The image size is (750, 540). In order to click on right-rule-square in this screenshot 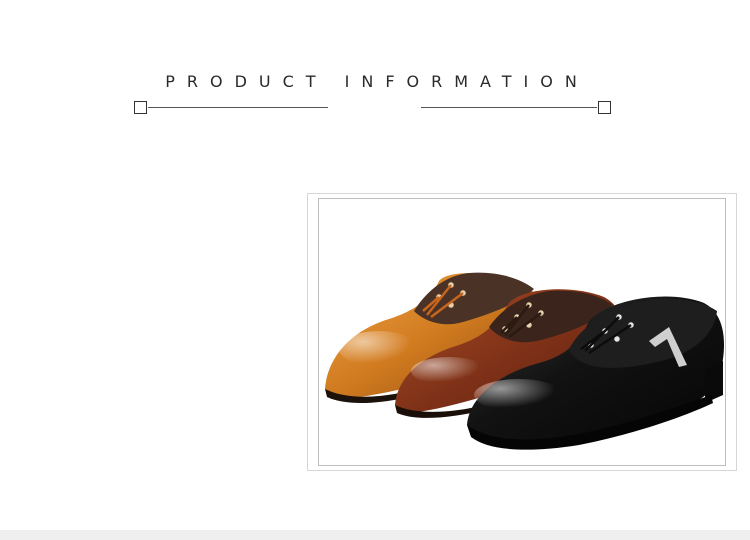, I will do `click(604, 107)`.